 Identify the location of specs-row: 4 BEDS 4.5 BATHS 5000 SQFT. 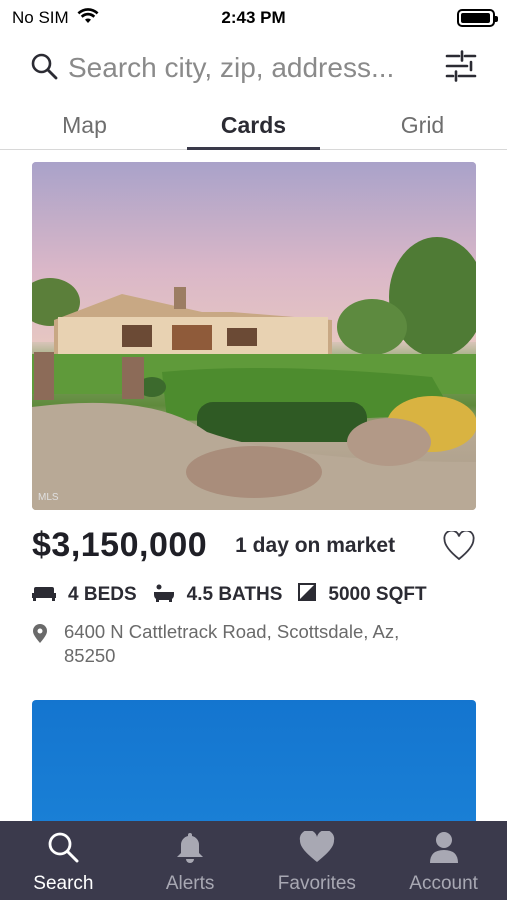
(254, 595).